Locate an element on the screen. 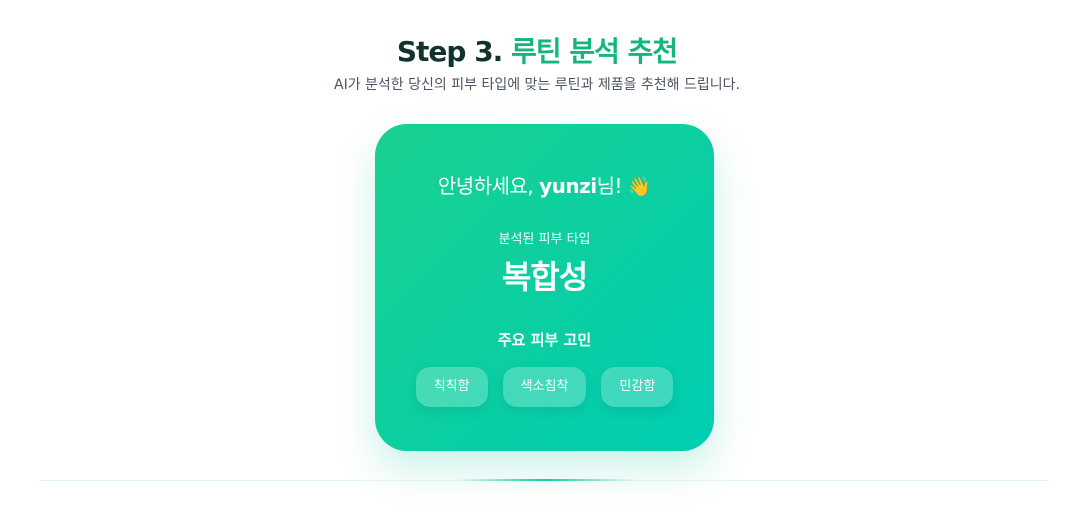 This screenshot has width=1074, height=527. step-title: 루틴 분석 추천 is located at coordinates (594, 51).